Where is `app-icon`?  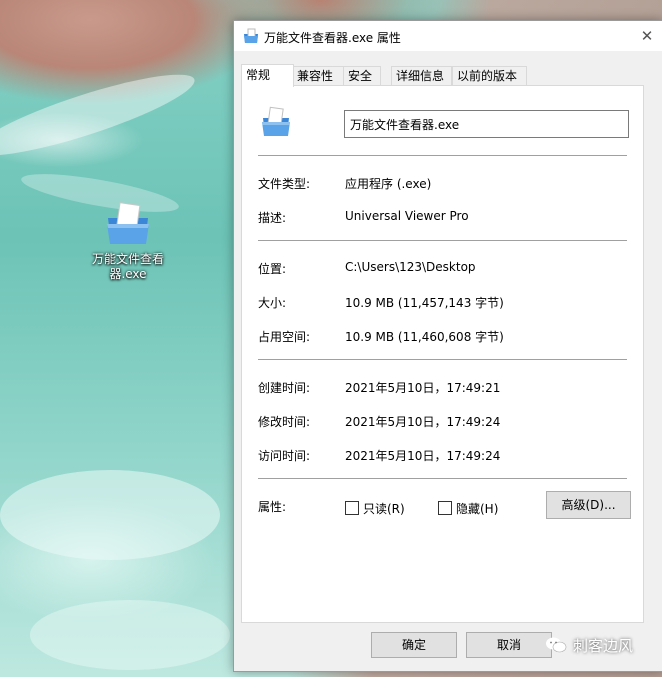 app-icon is located at coordinates (251, 36).